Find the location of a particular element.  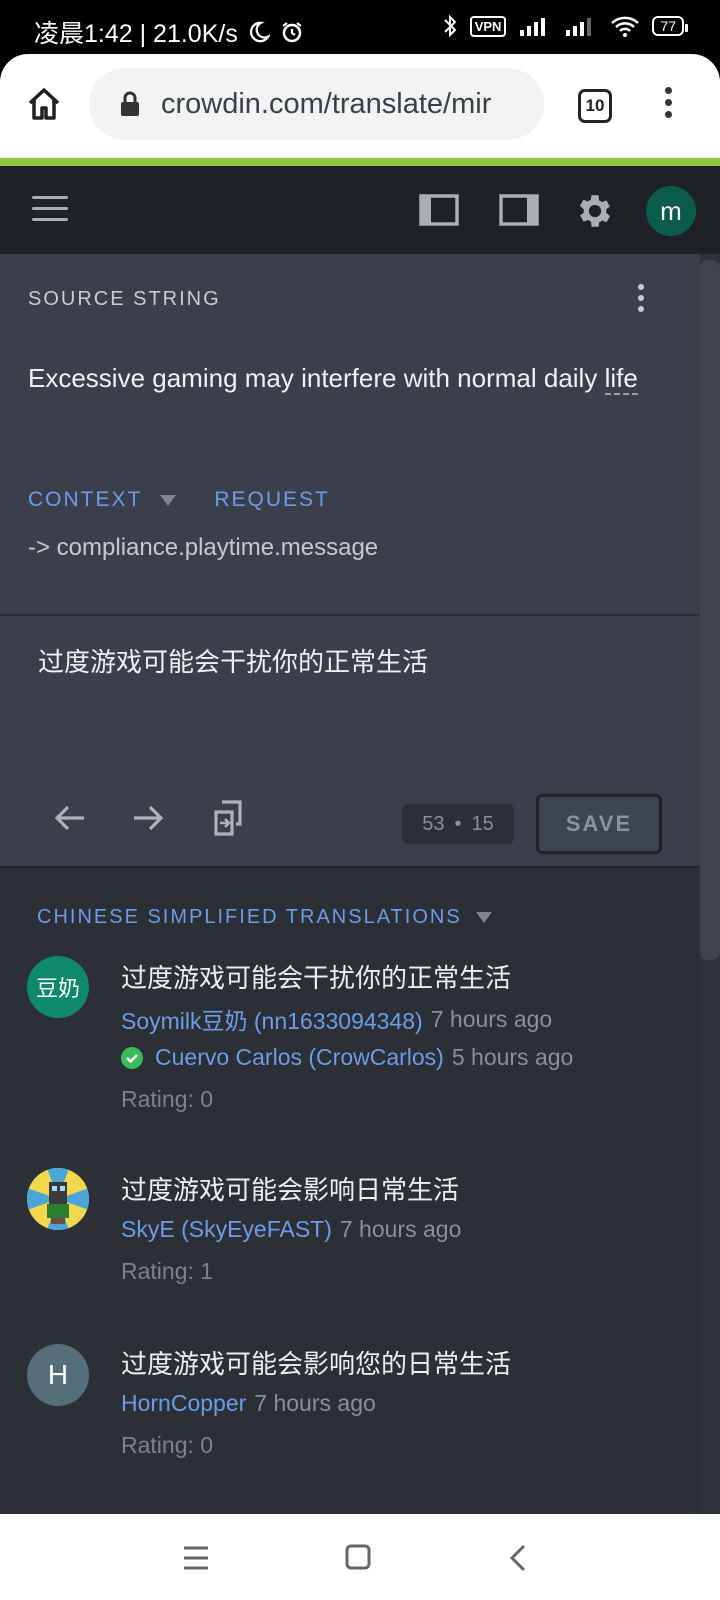

status-right: VPN 77 is located at coordinates (565, 26).